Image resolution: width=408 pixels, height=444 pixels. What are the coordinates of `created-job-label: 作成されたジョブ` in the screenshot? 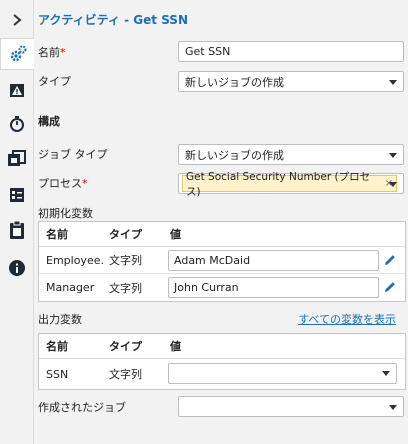 It's located at (82, 407).